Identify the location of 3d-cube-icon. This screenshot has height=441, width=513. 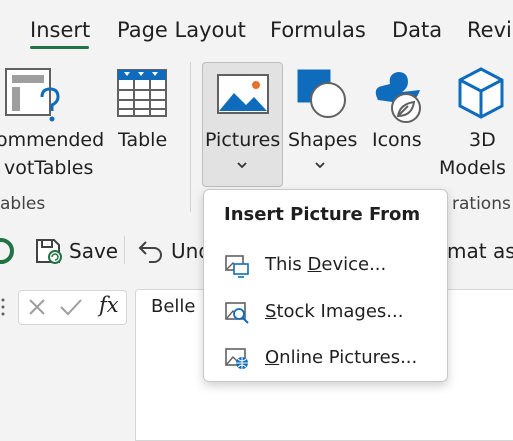
(481, 93).